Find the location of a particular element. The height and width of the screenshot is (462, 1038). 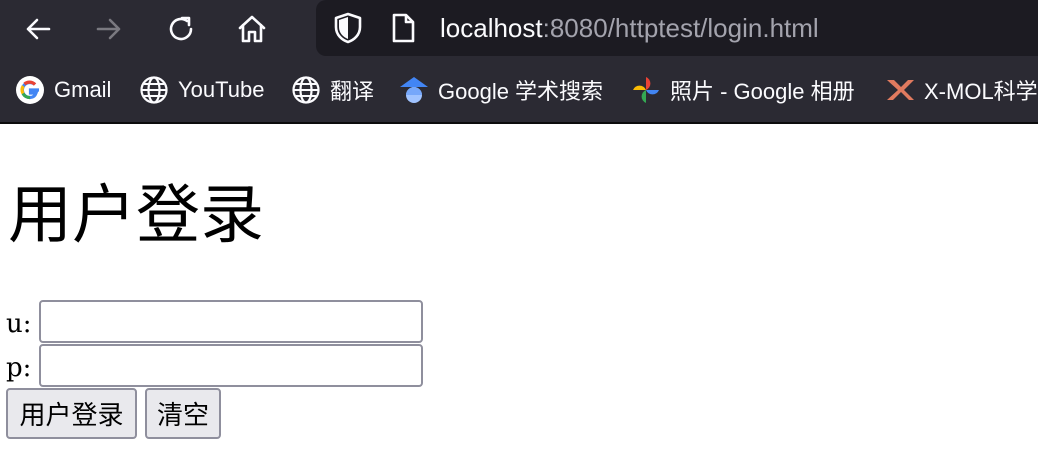

password-label: p: is located at coordinates (19, 368).